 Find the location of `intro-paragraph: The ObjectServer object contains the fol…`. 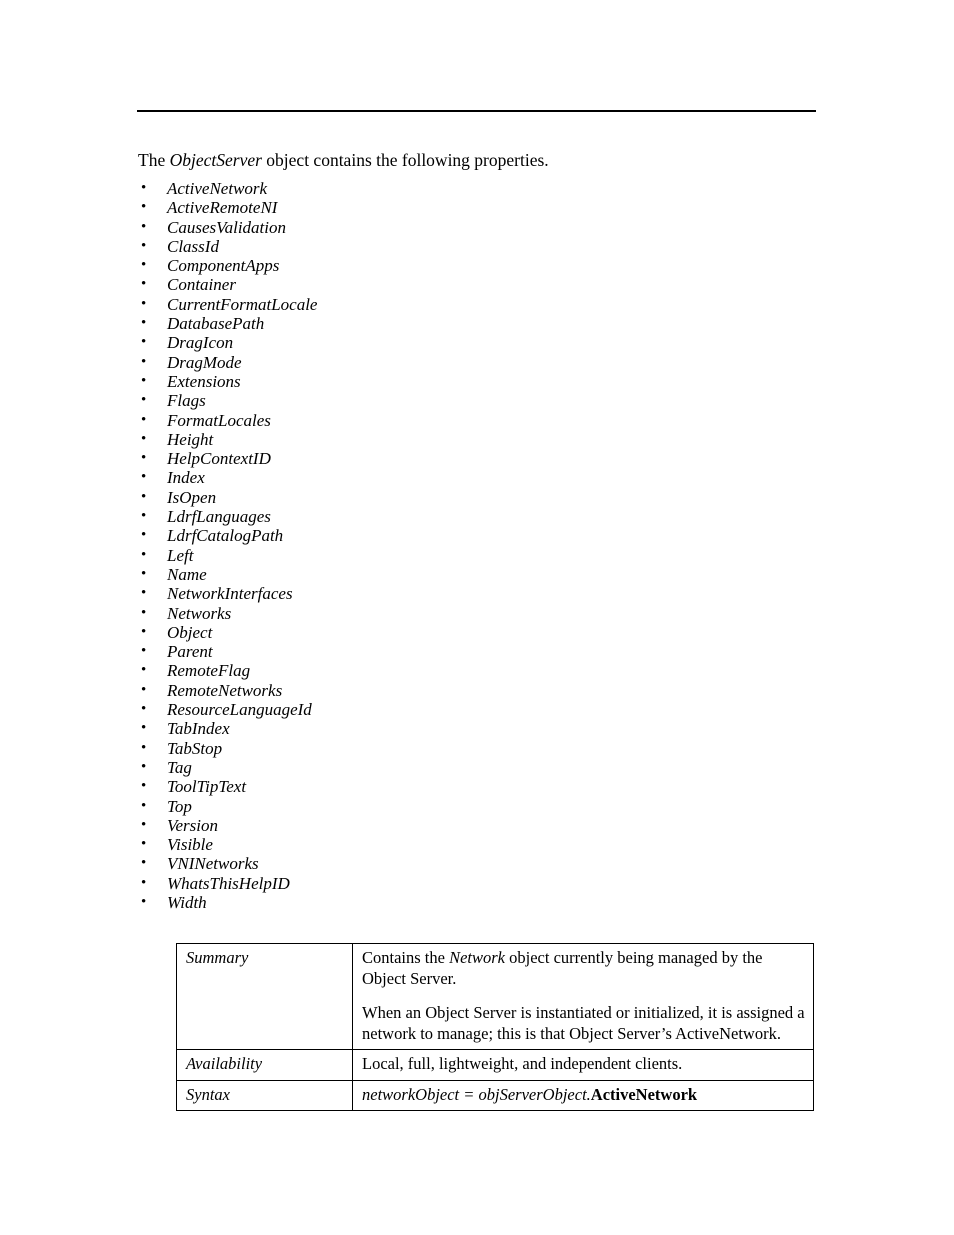

intro-paragraph: The ObjectServer object contains the fol… is located at coordinates (343, 160).